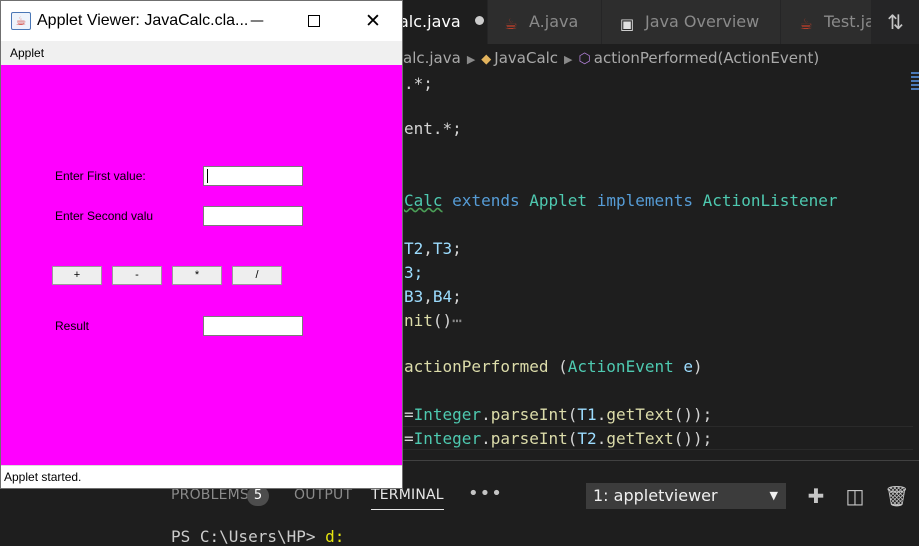 The height and width of the screenshot is (546, 919). Describe the element at coordinates (137, 275) in the screenshot. I see `subtract-button: -` at that location.